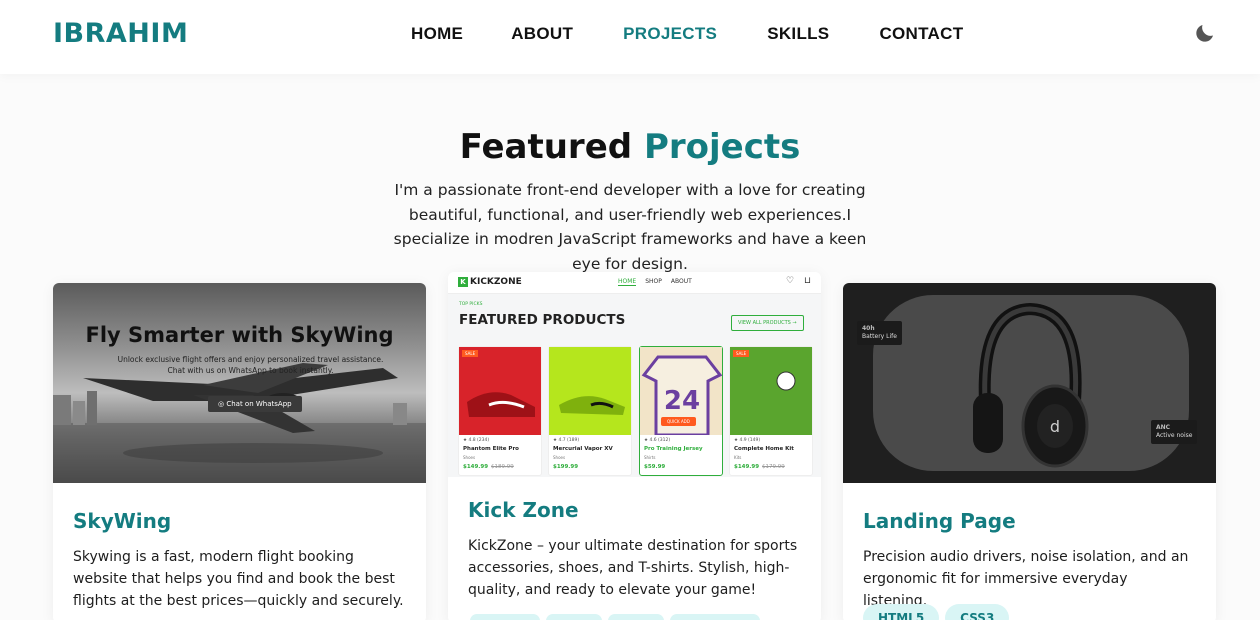 The image size is (1260, 620). I want to click on kickzone-logo: K KICKZONE, so click(490, 282).